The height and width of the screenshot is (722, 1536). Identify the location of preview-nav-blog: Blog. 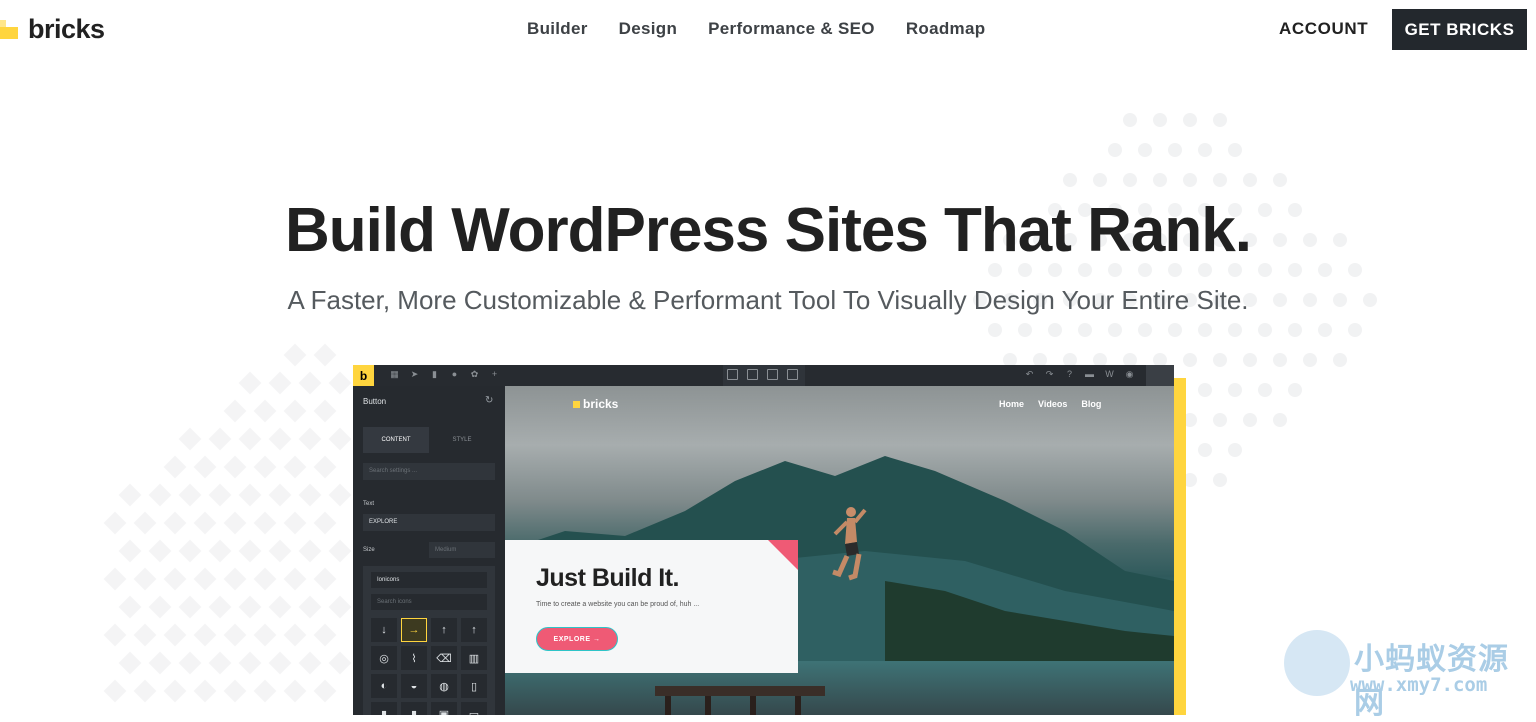
(1091, 404).